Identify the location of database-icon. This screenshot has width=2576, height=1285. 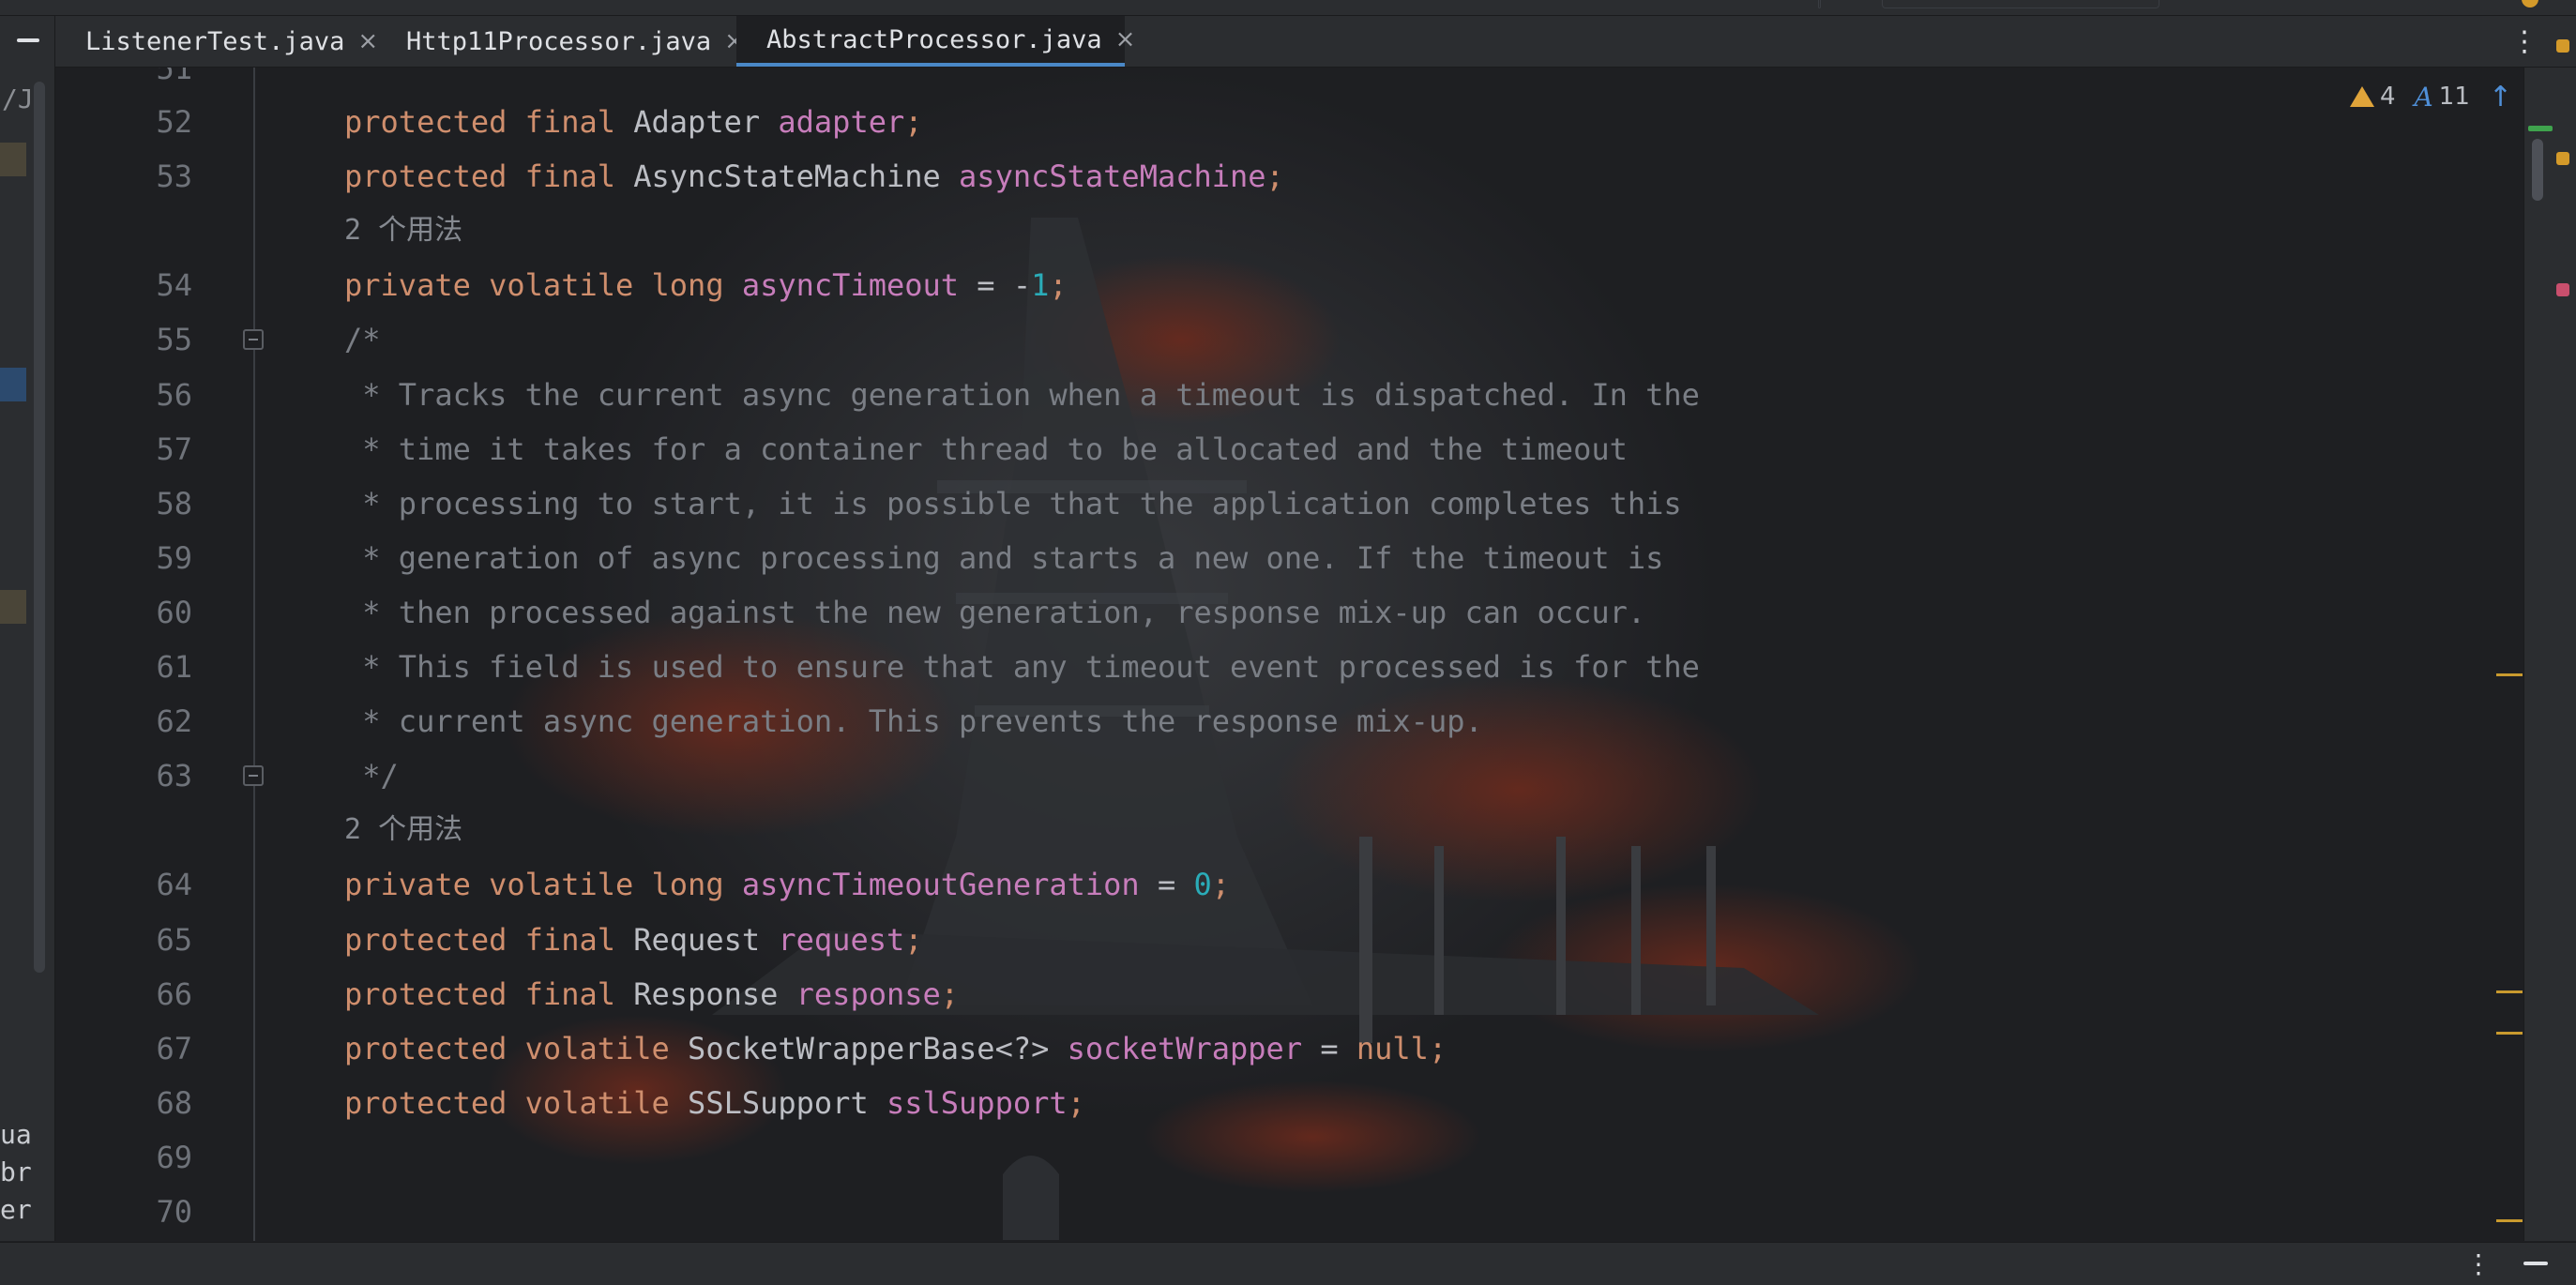
(2562, 158).